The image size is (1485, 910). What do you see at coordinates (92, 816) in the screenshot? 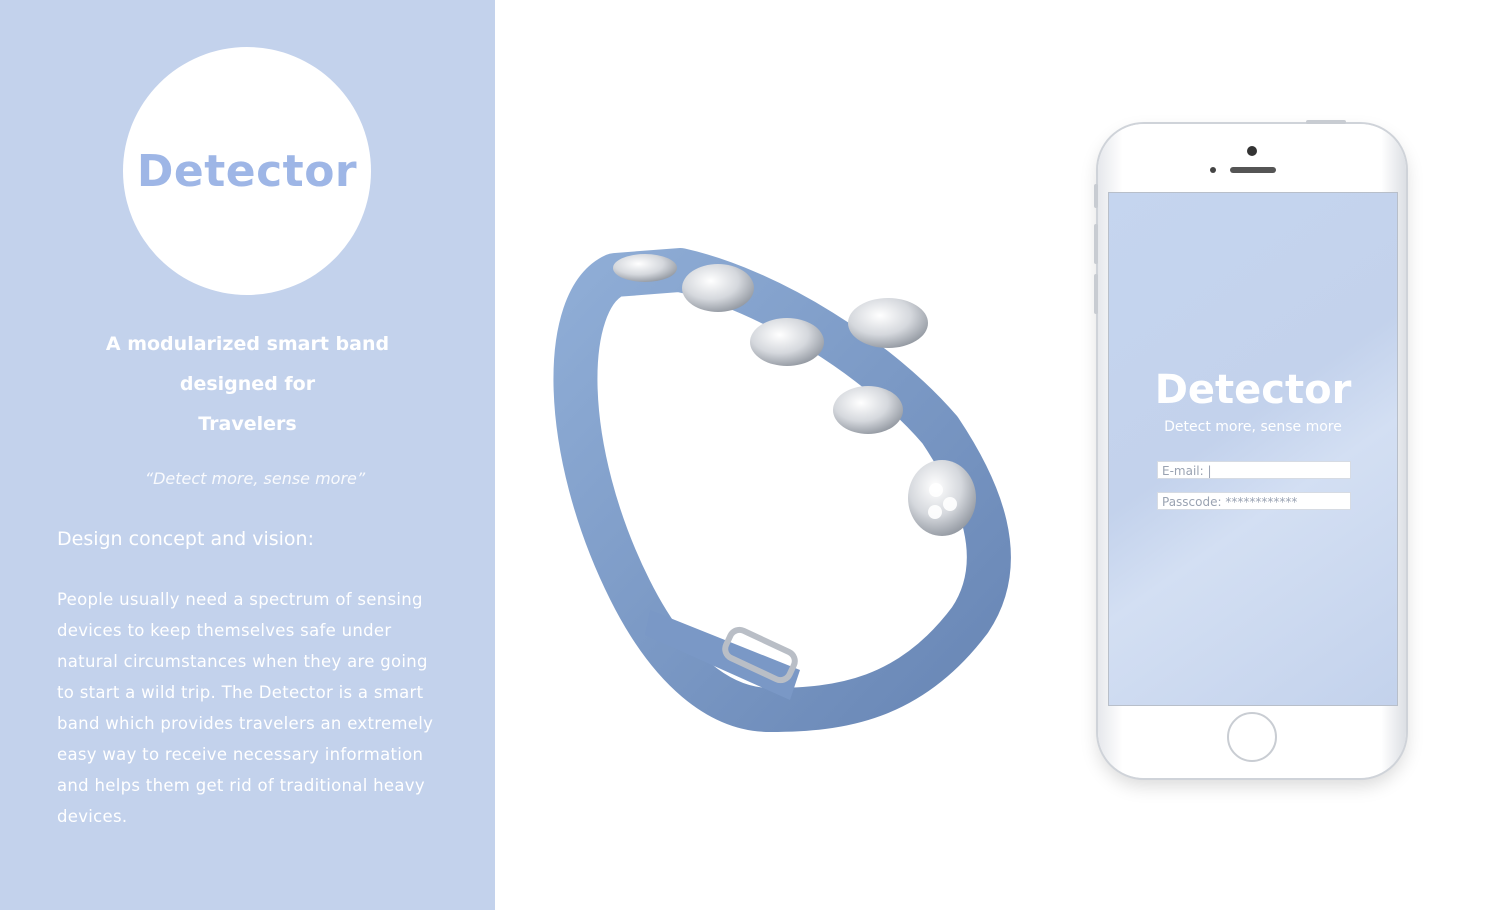
I see `concept-line: devices.` at bounding box center [92, 816].